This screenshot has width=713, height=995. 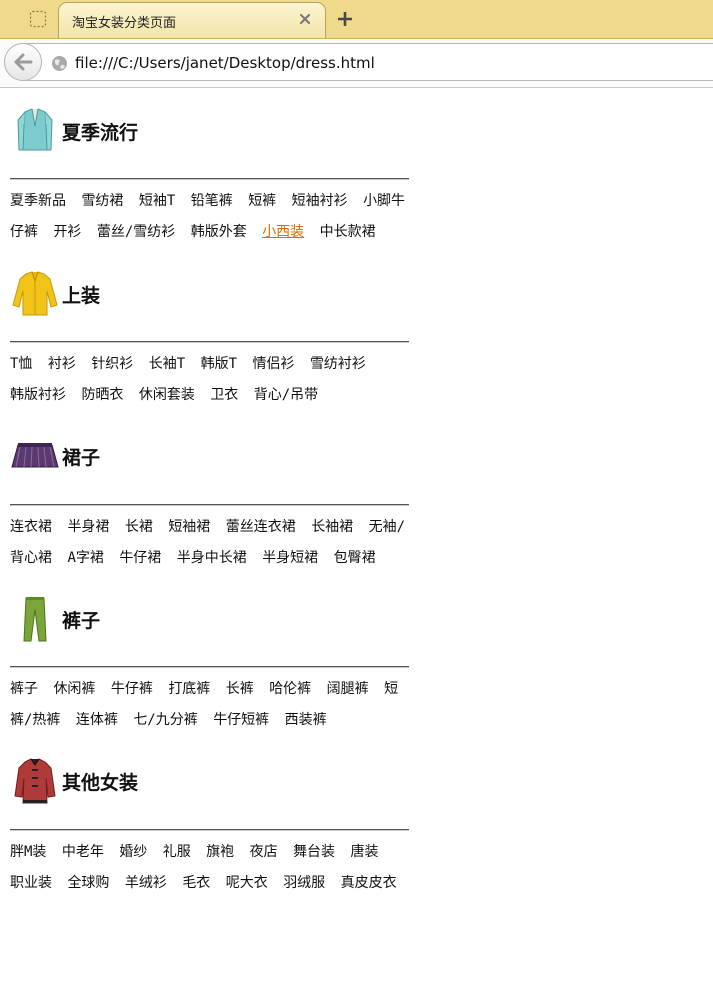 What do you see at coordinates (35, 781) in the screenshot?
I see `coat-icon` at bounding box center [35, 781].